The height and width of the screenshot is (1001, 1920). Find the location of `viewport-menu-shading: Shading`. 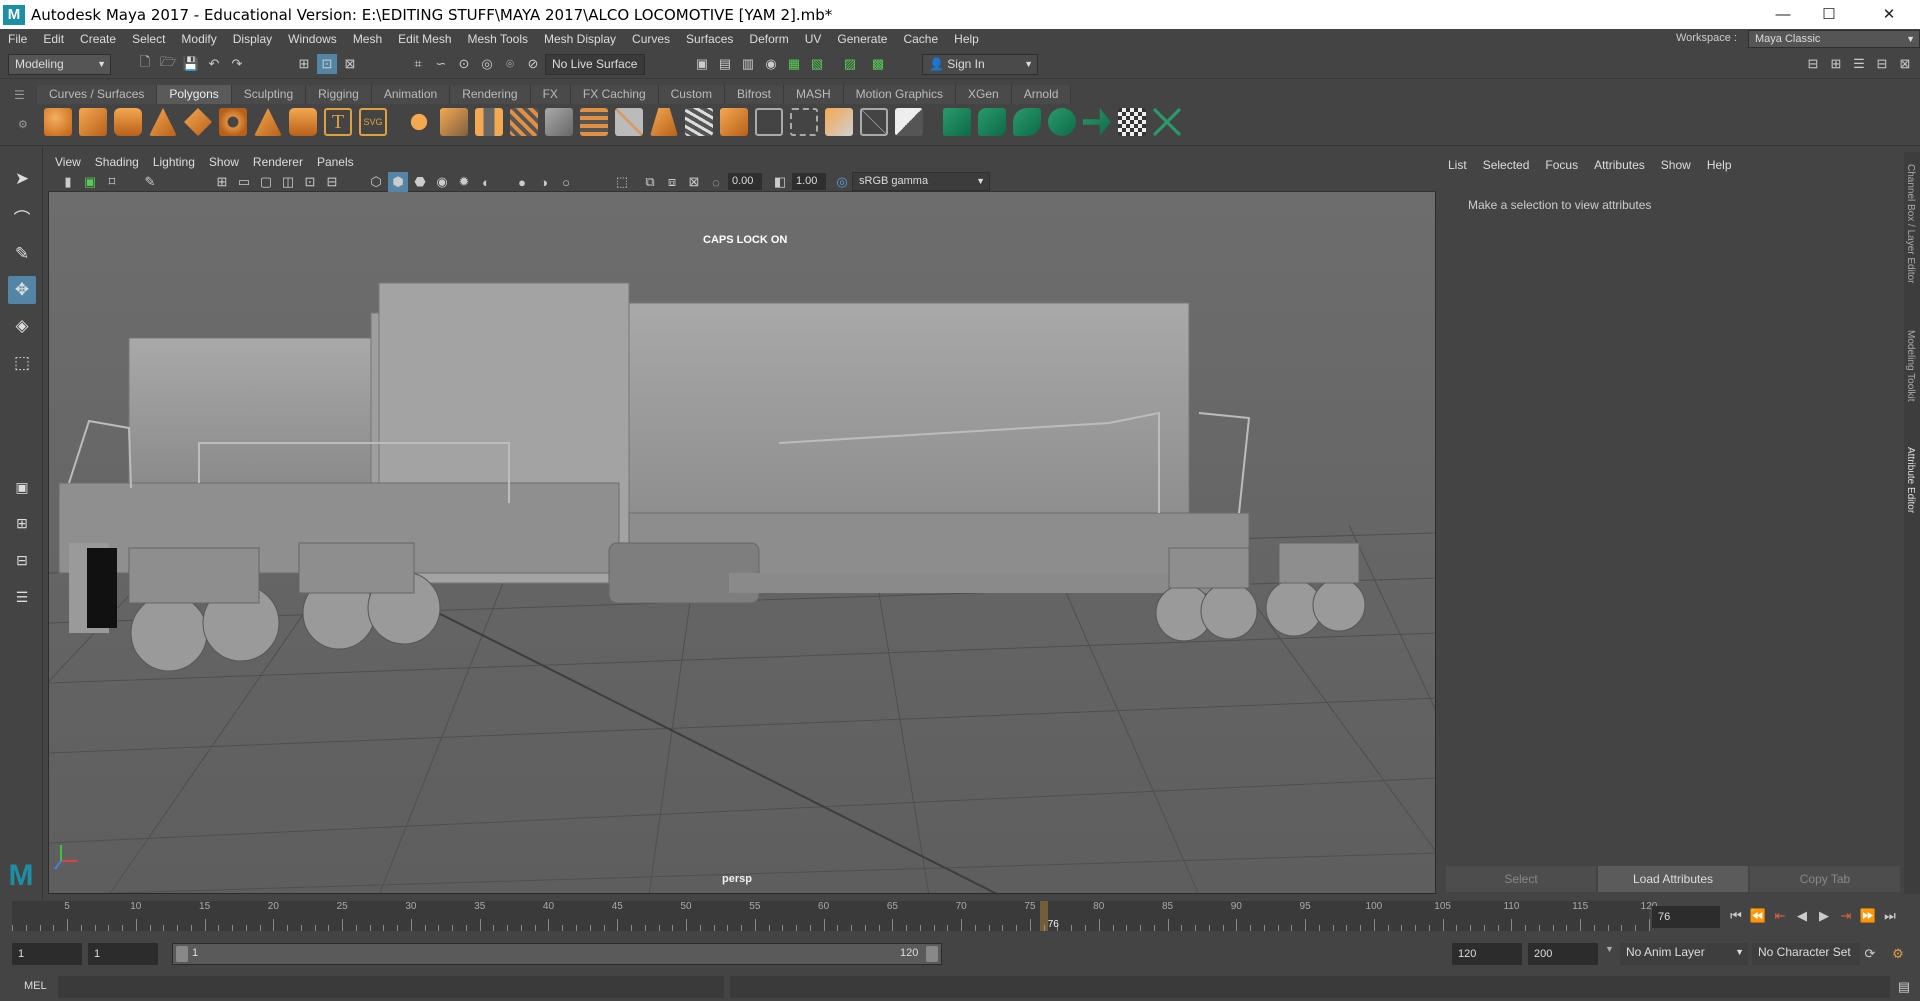

viewport-menu-shading: Shading is located at coordinates (117, 162).